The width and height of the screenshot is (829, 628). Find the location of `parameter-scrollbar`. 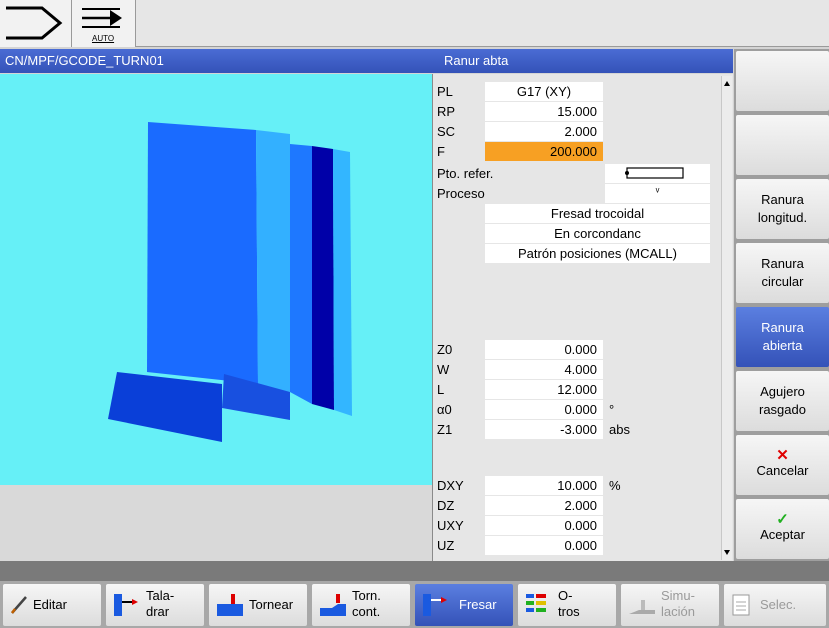

parameter-scrollbar is located at coordinates (726, 318).